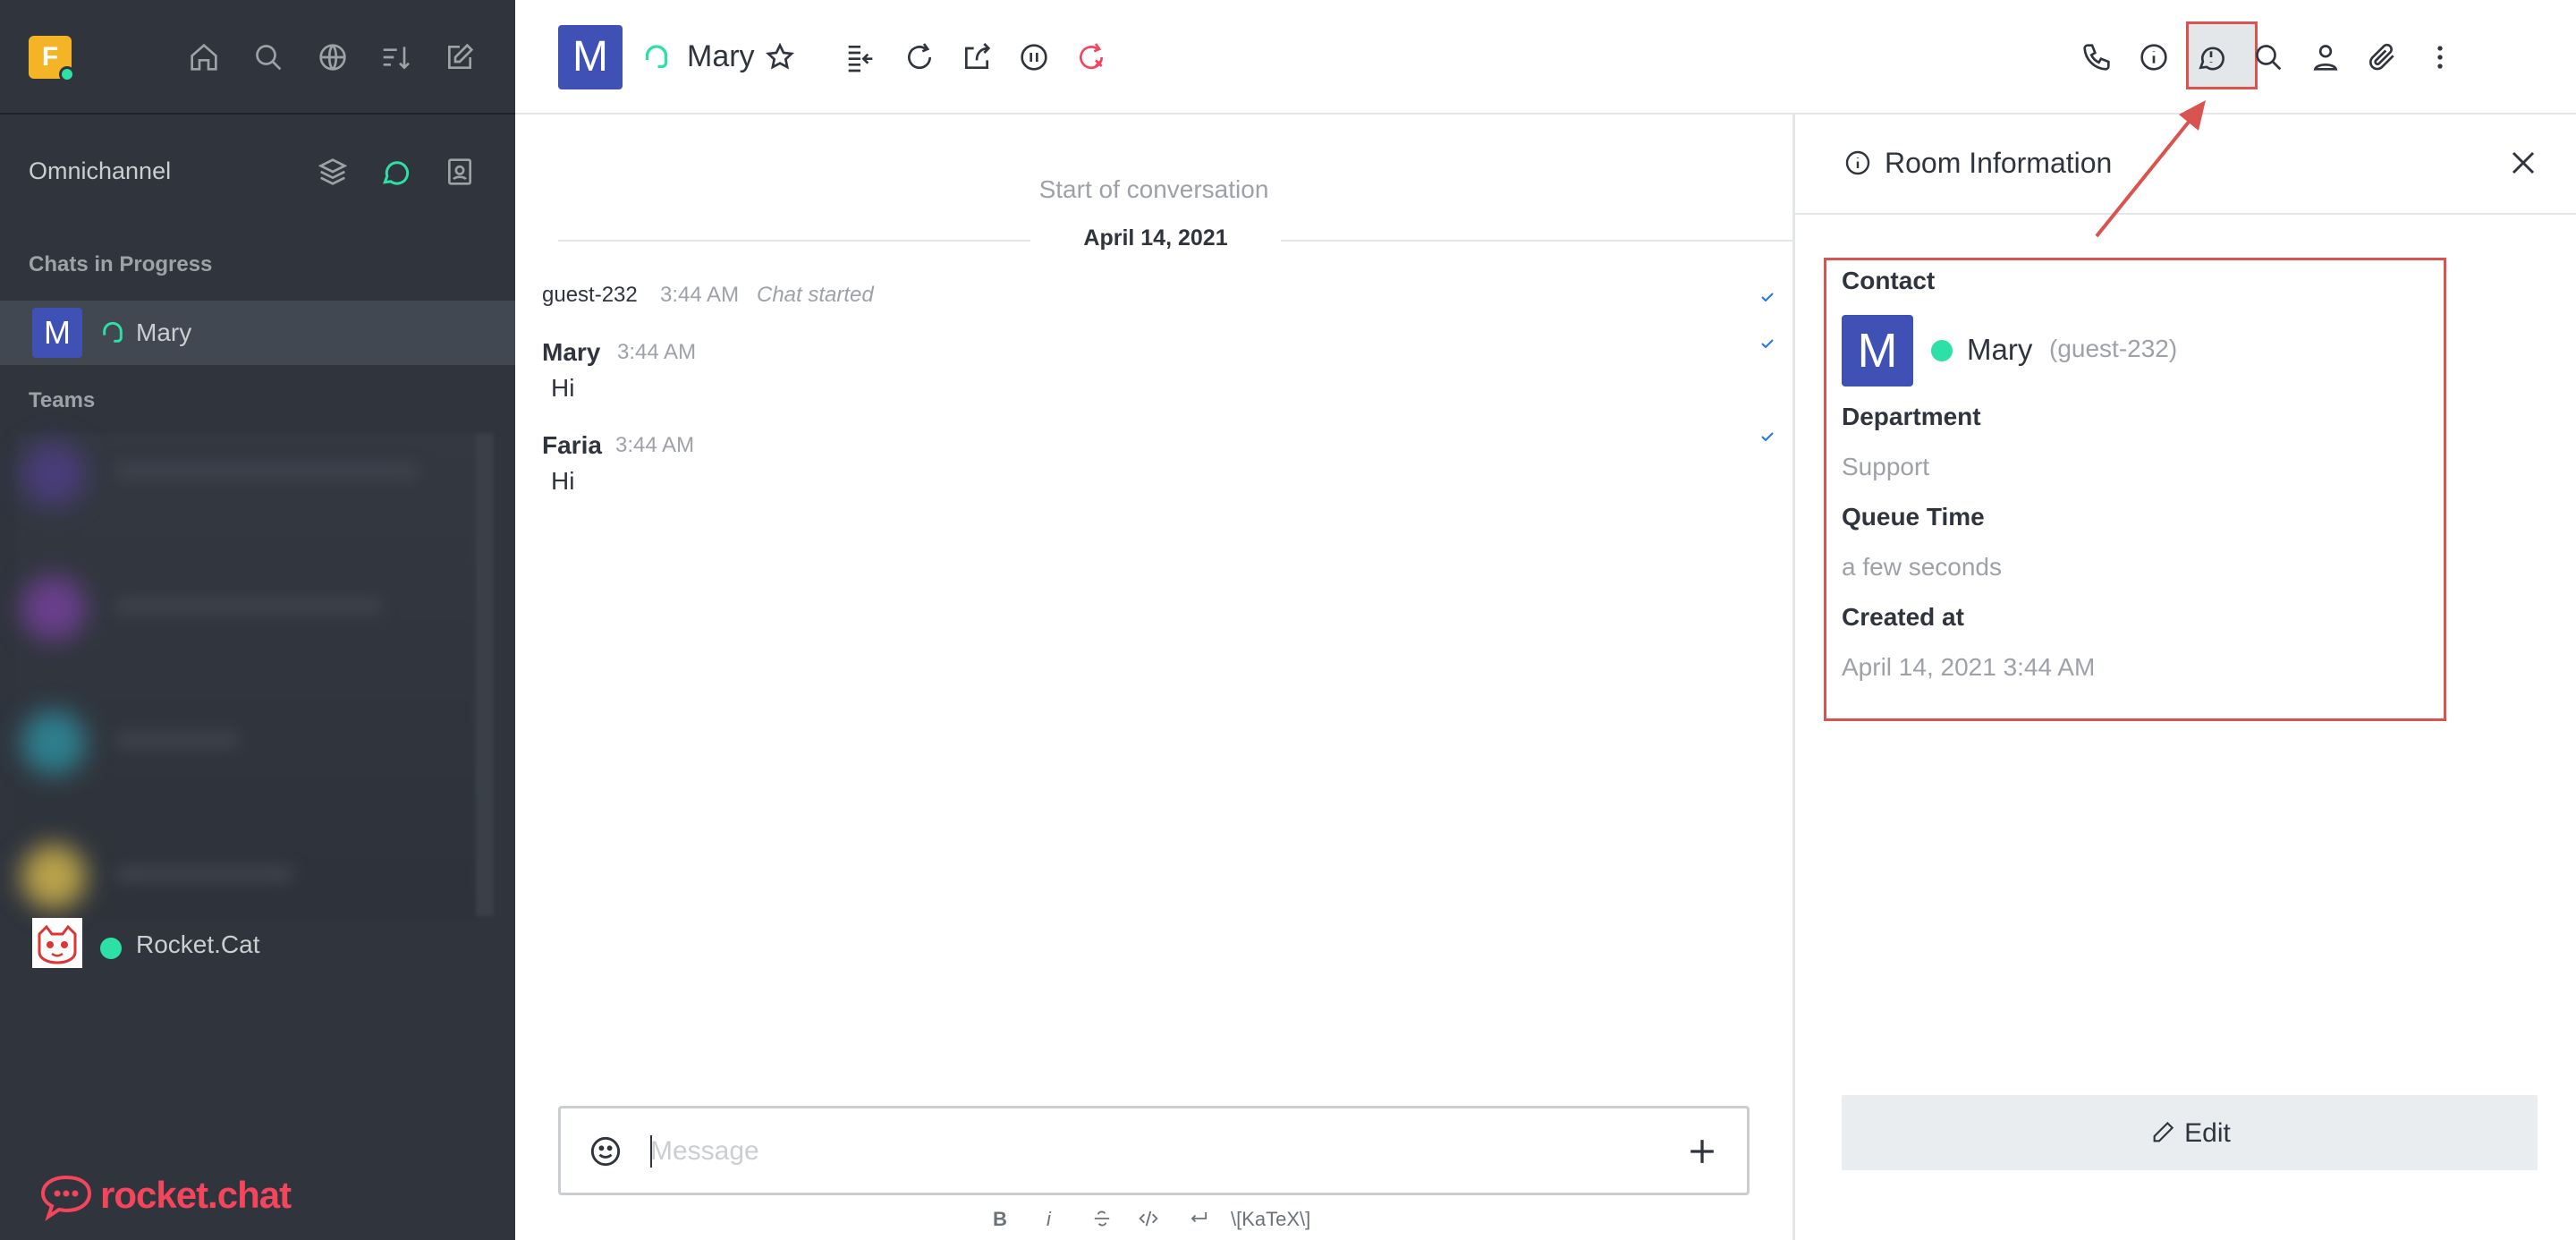 This screenshot has height=1240, width=2576. Describe the element at coordinates (571, 352) in the screenshot. I see `message-username: Mary` at that location.